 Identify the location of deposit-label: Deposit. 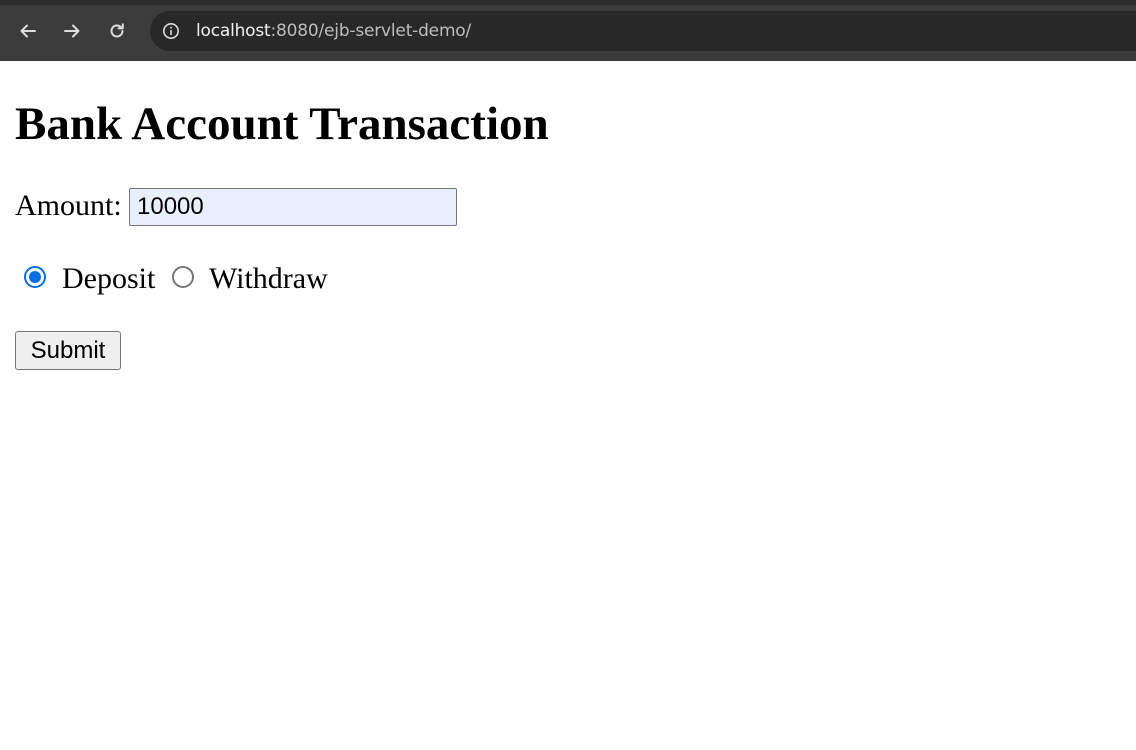
(108, 279).